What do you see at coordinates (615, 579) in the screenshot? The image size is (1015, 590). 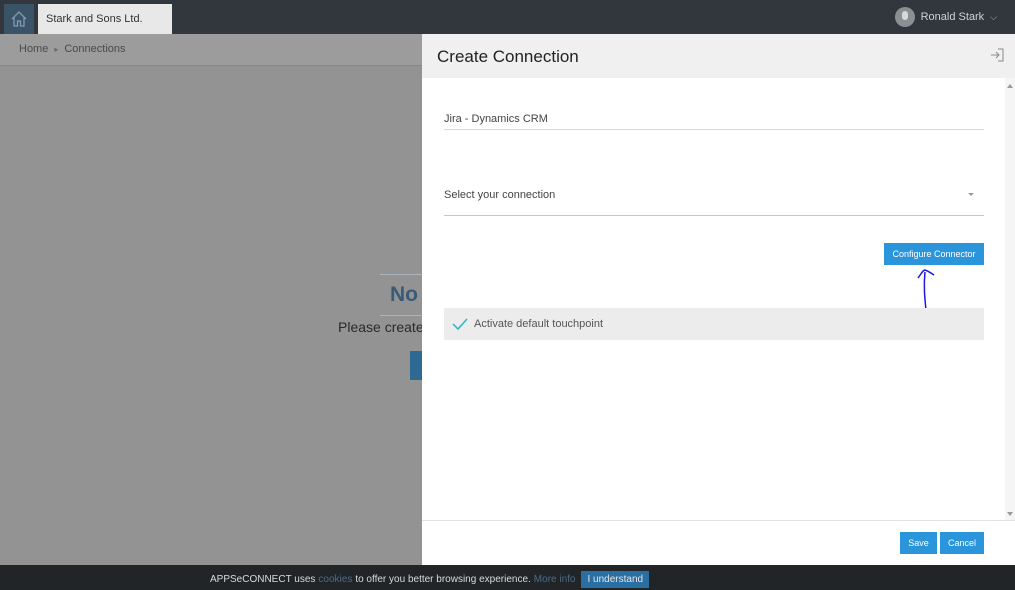 I see `i-understand-button: I understand` at bounding box center [615, 579].